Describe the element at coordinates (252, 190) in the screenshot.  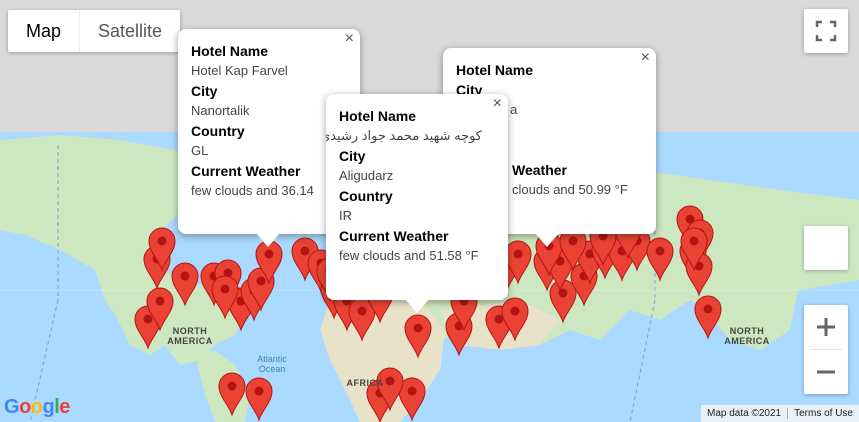
I see `weather-value: few clouds and 36.14` at that location.